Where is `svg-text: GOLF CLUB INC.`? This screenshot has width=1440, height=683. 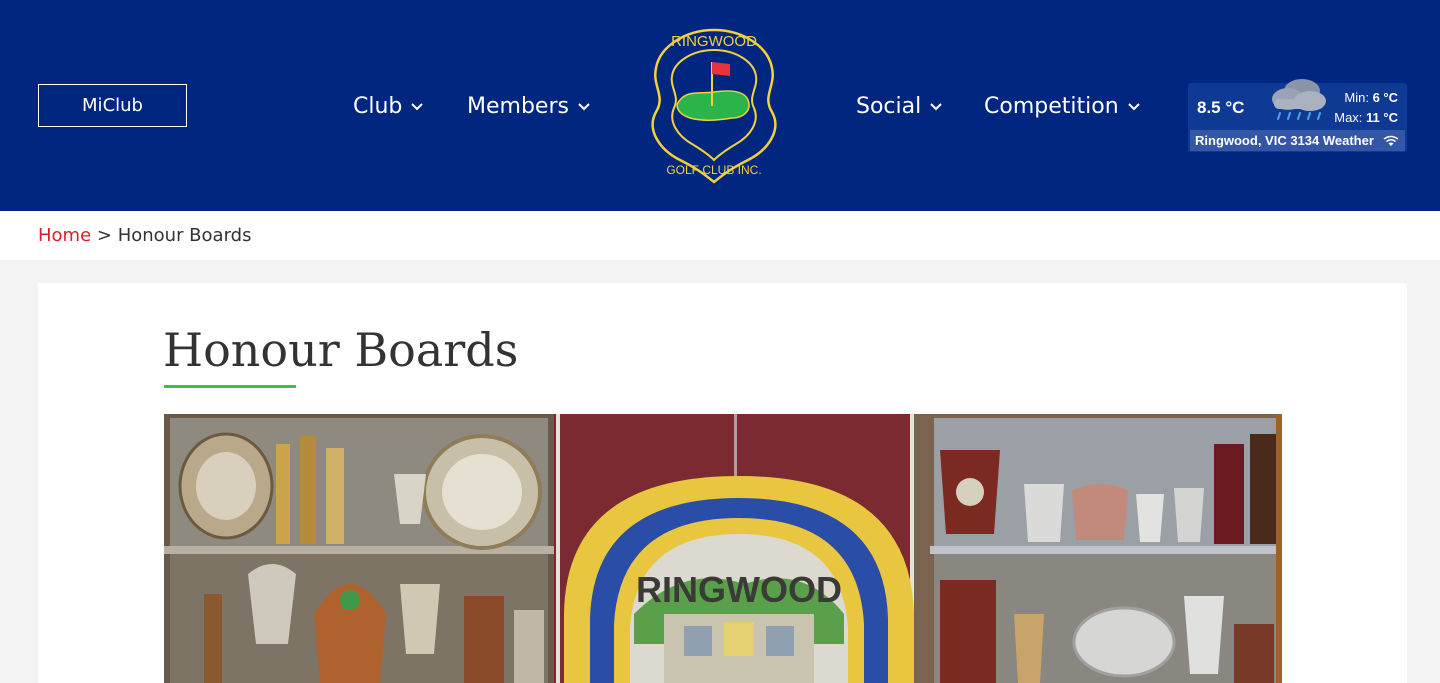
svg-text: GOLF CLUB INC. is located at coordinates (713, 170).